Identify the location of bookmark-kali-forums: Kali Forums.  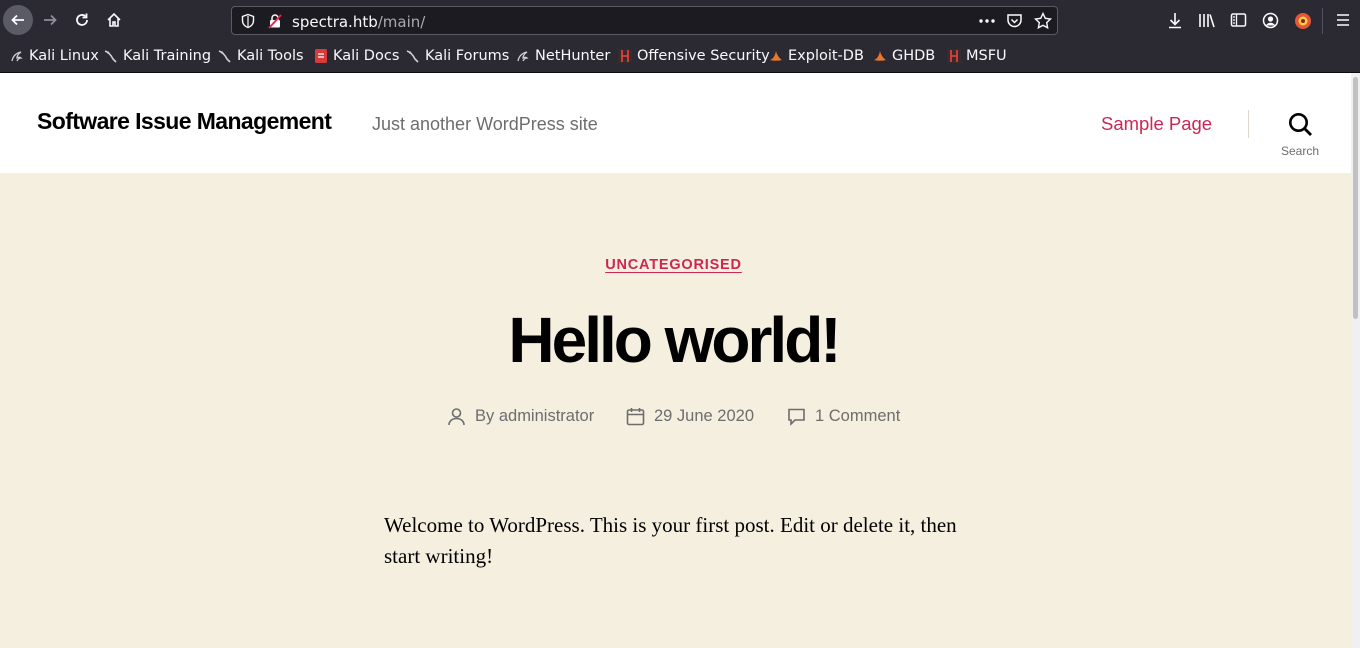
(457, 56).